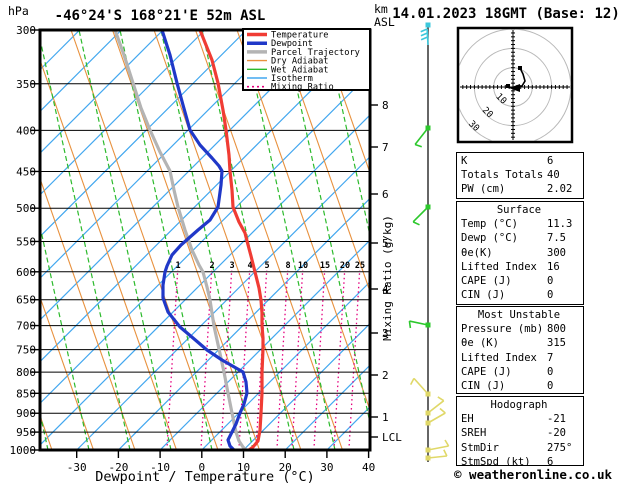  What do you see at coordinates (387, 278) in the screenshot?
I see `mixing-ratio-axis-title: Mixing Ratio (g/kg)` at bounding box center [387, 278].